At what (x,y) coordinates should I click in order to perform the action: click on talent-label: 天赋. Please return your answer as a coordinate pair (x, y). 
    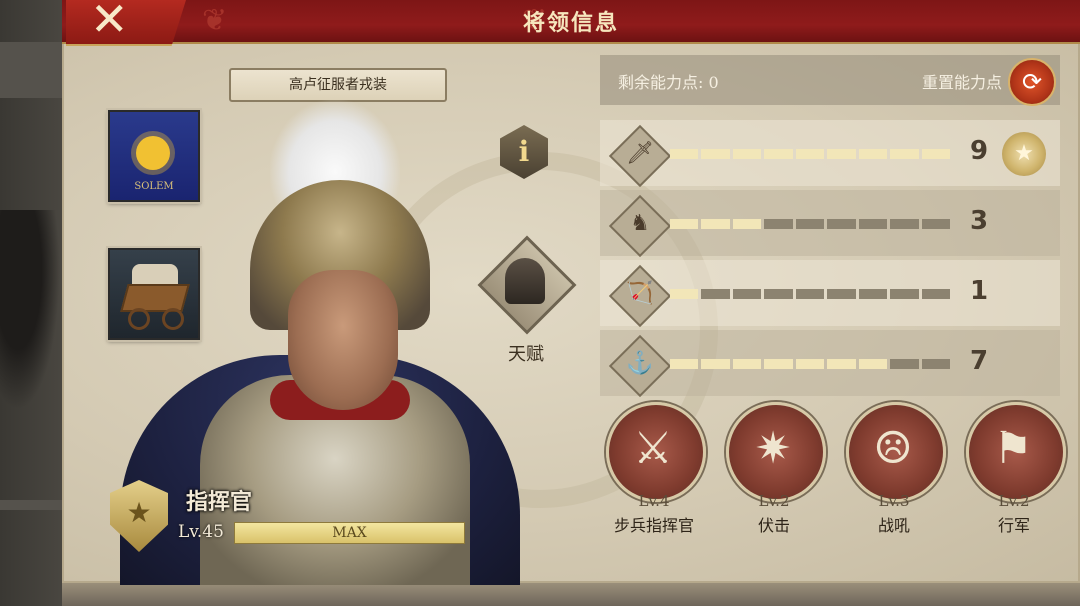
    Looking at the image, I should click on (526, 354).